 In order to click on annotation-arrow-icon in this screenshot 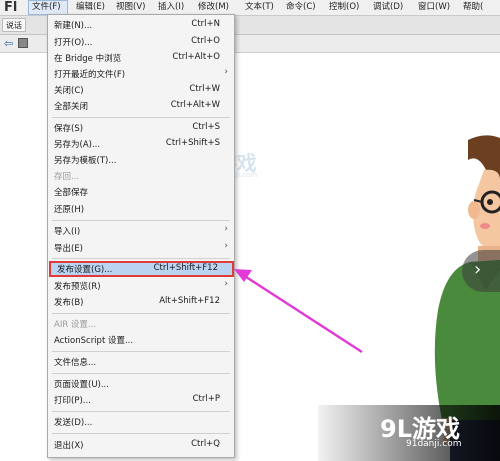, I will do `click(298, 311)`.